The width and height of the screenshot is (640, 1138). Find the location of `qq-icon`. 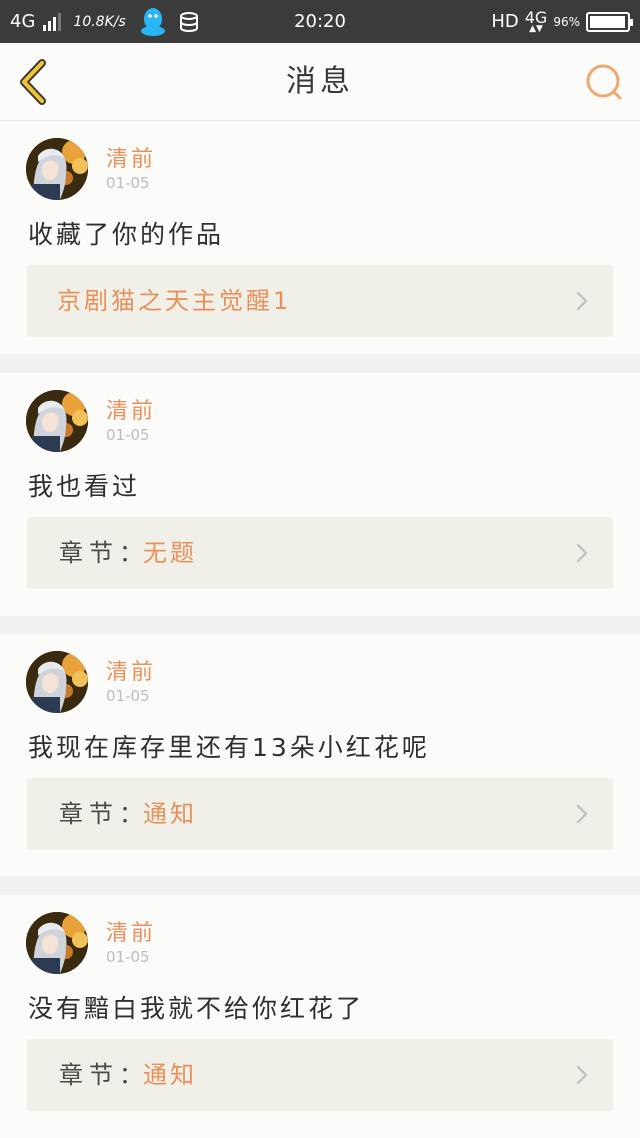

qq-icon is located at coordinates (152, 21).